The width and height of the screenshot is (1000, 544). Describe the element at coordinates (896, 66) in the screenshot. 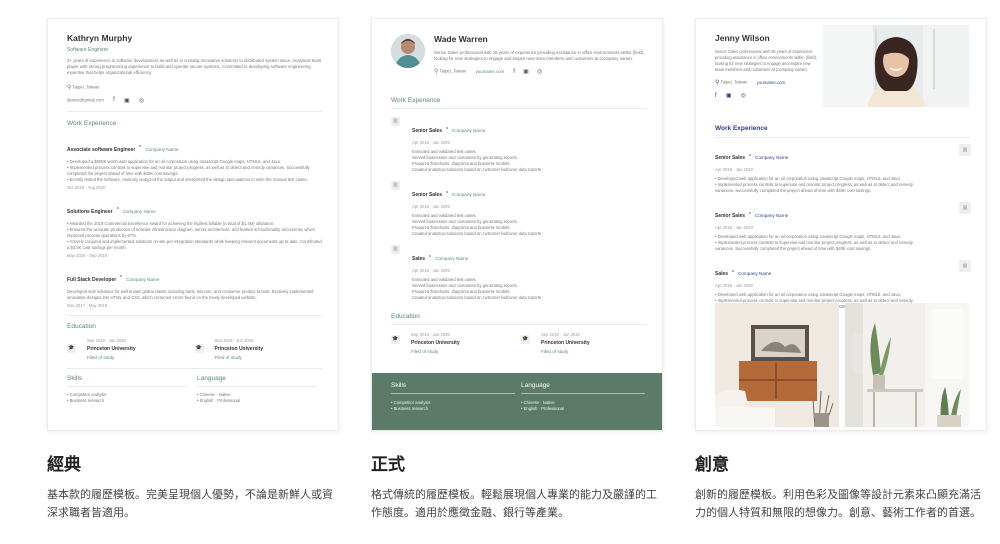

I see `profile-photo` at that location.